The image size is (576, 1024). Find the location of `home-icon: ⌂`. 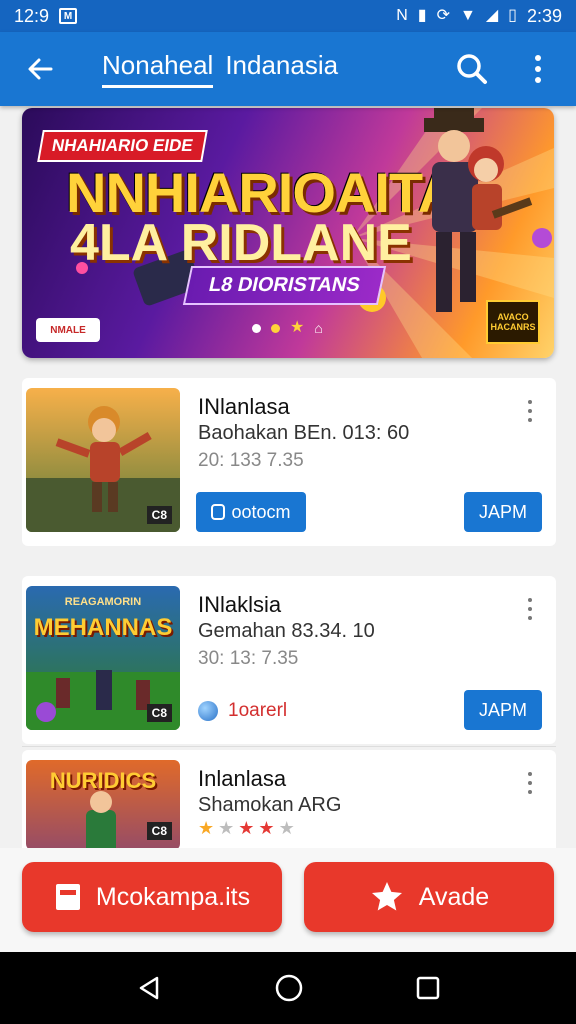

home-icon: ⌂ is located at coordinates (318, 328).